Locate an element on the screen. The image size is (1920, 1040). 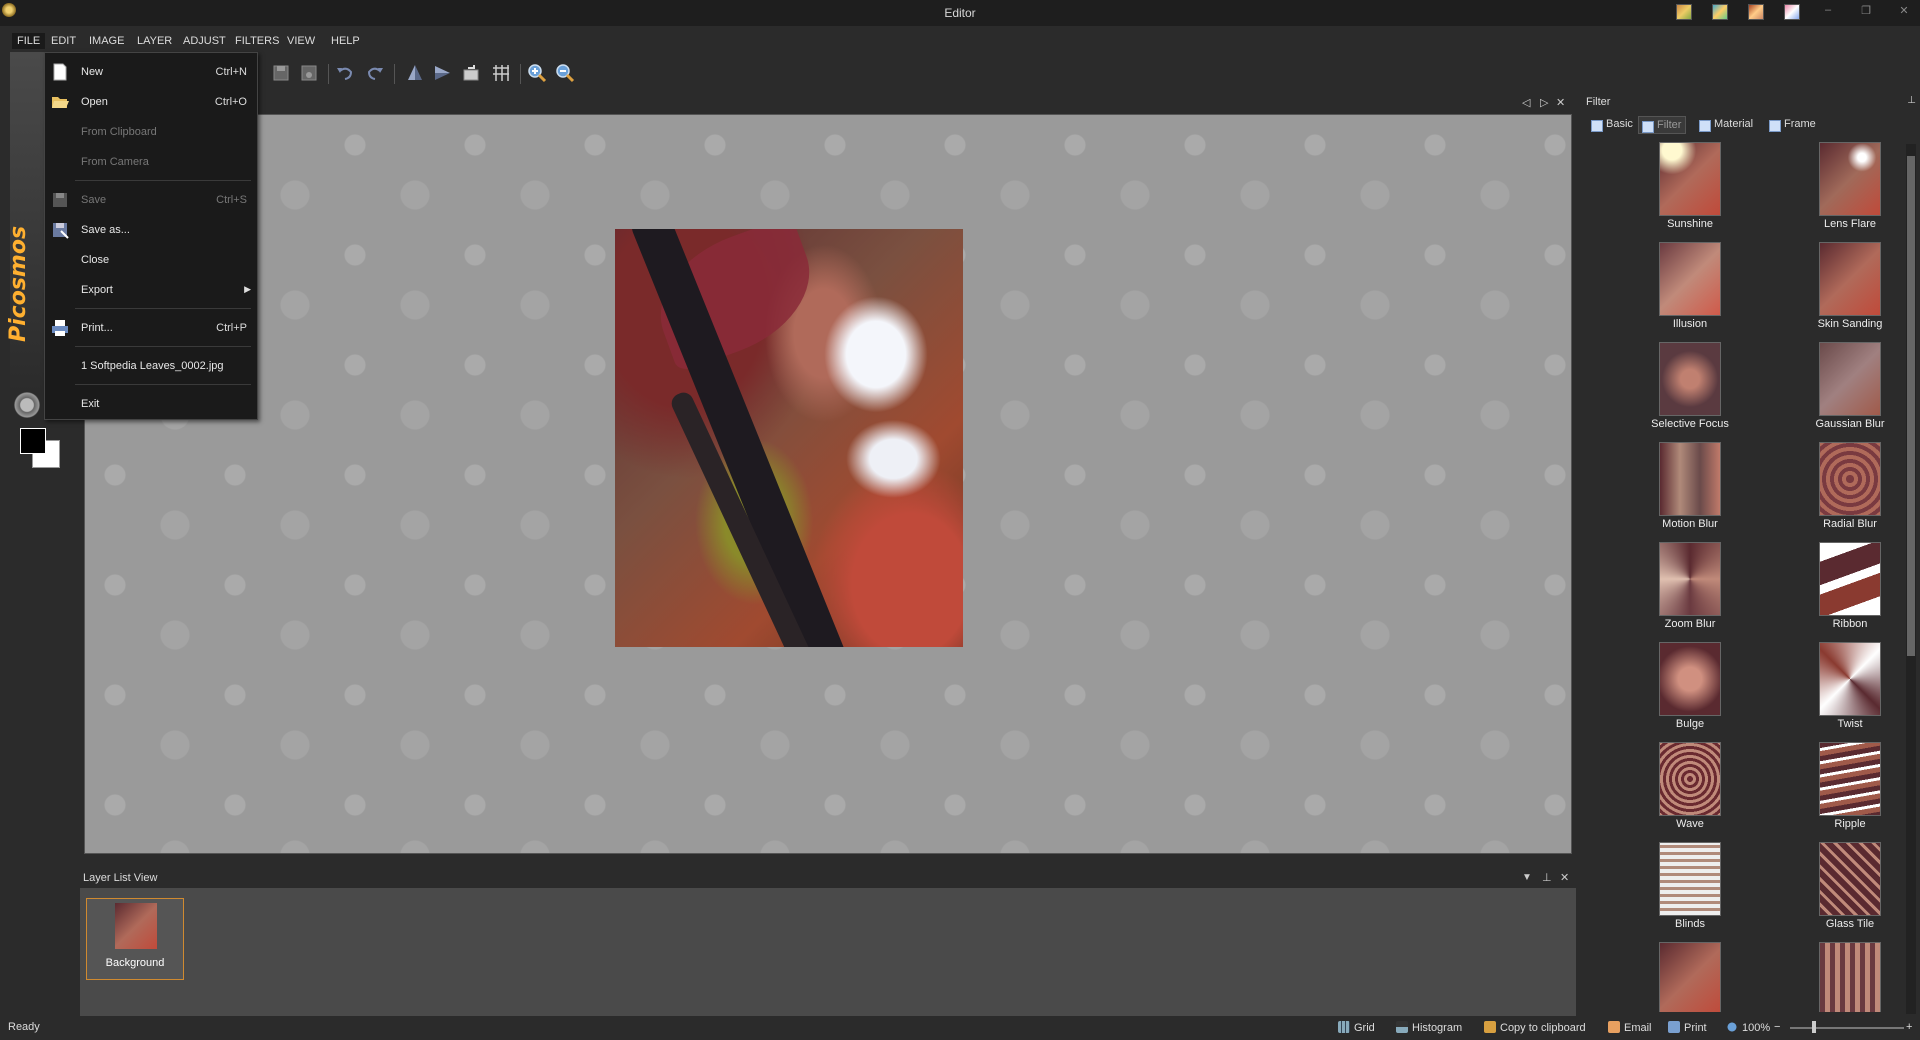
layer-thumbnail is located at coordinates (136, 926).